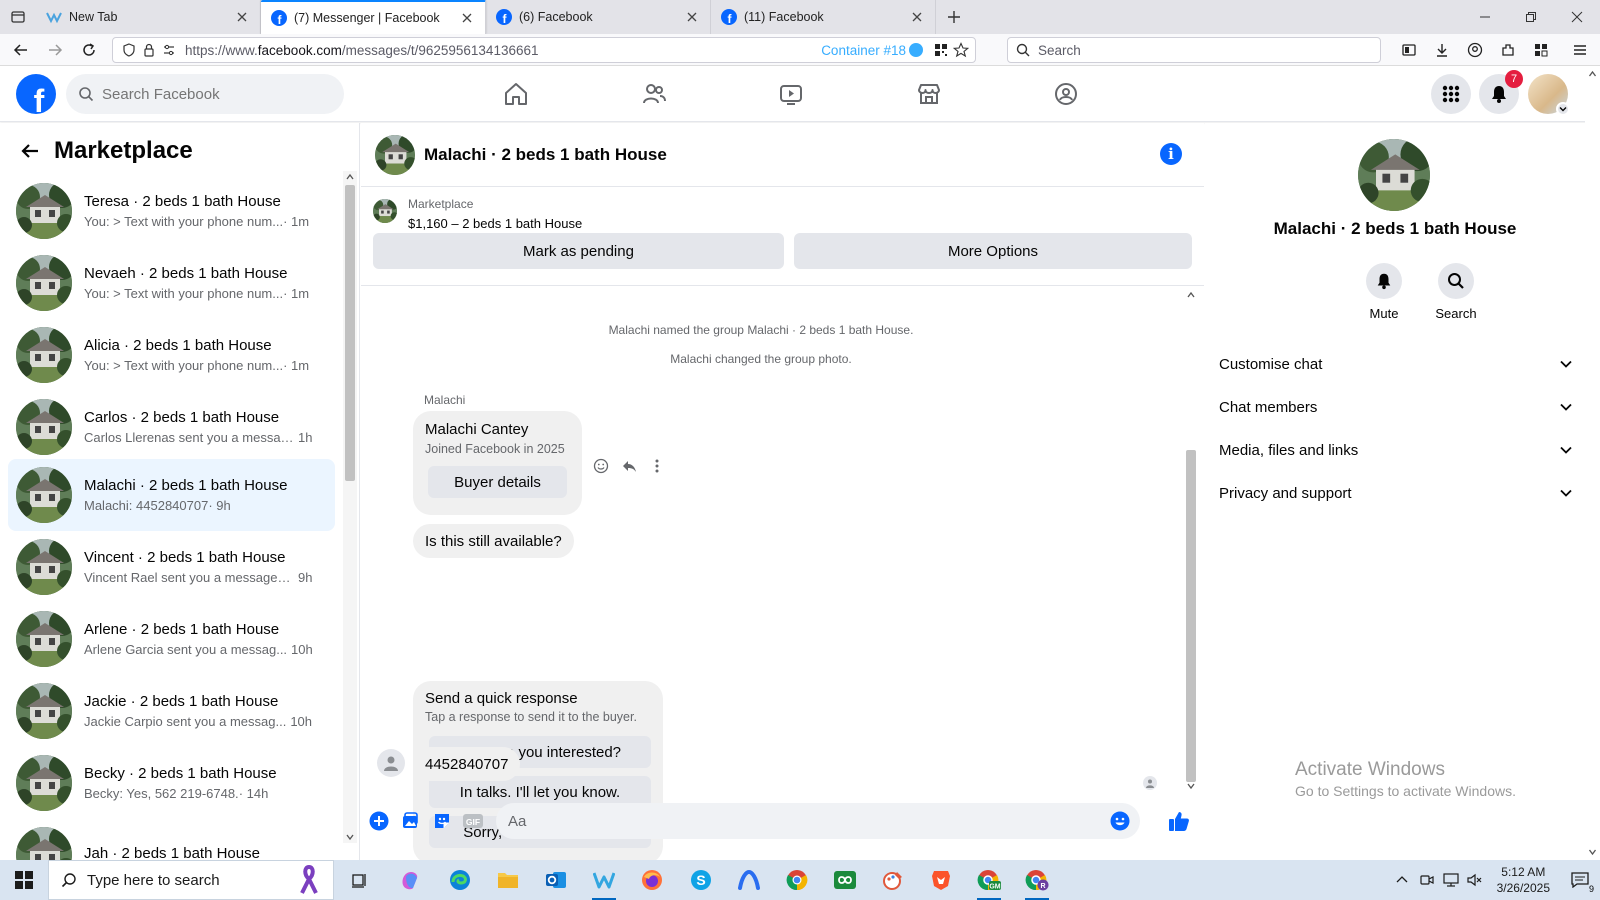 Image resolution: width=1600 pixels, height=900 pixels. What do you see at coordinates (391, 763) in the screenshot?
I see `sender-avatar` at bounding box center [391, 763].